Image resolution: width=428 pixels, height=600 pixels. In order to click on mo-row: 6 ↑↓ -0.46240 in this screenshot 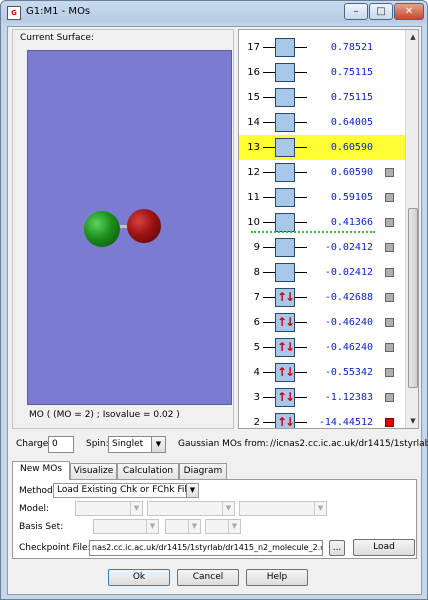, I will do `click(322, 322)`.